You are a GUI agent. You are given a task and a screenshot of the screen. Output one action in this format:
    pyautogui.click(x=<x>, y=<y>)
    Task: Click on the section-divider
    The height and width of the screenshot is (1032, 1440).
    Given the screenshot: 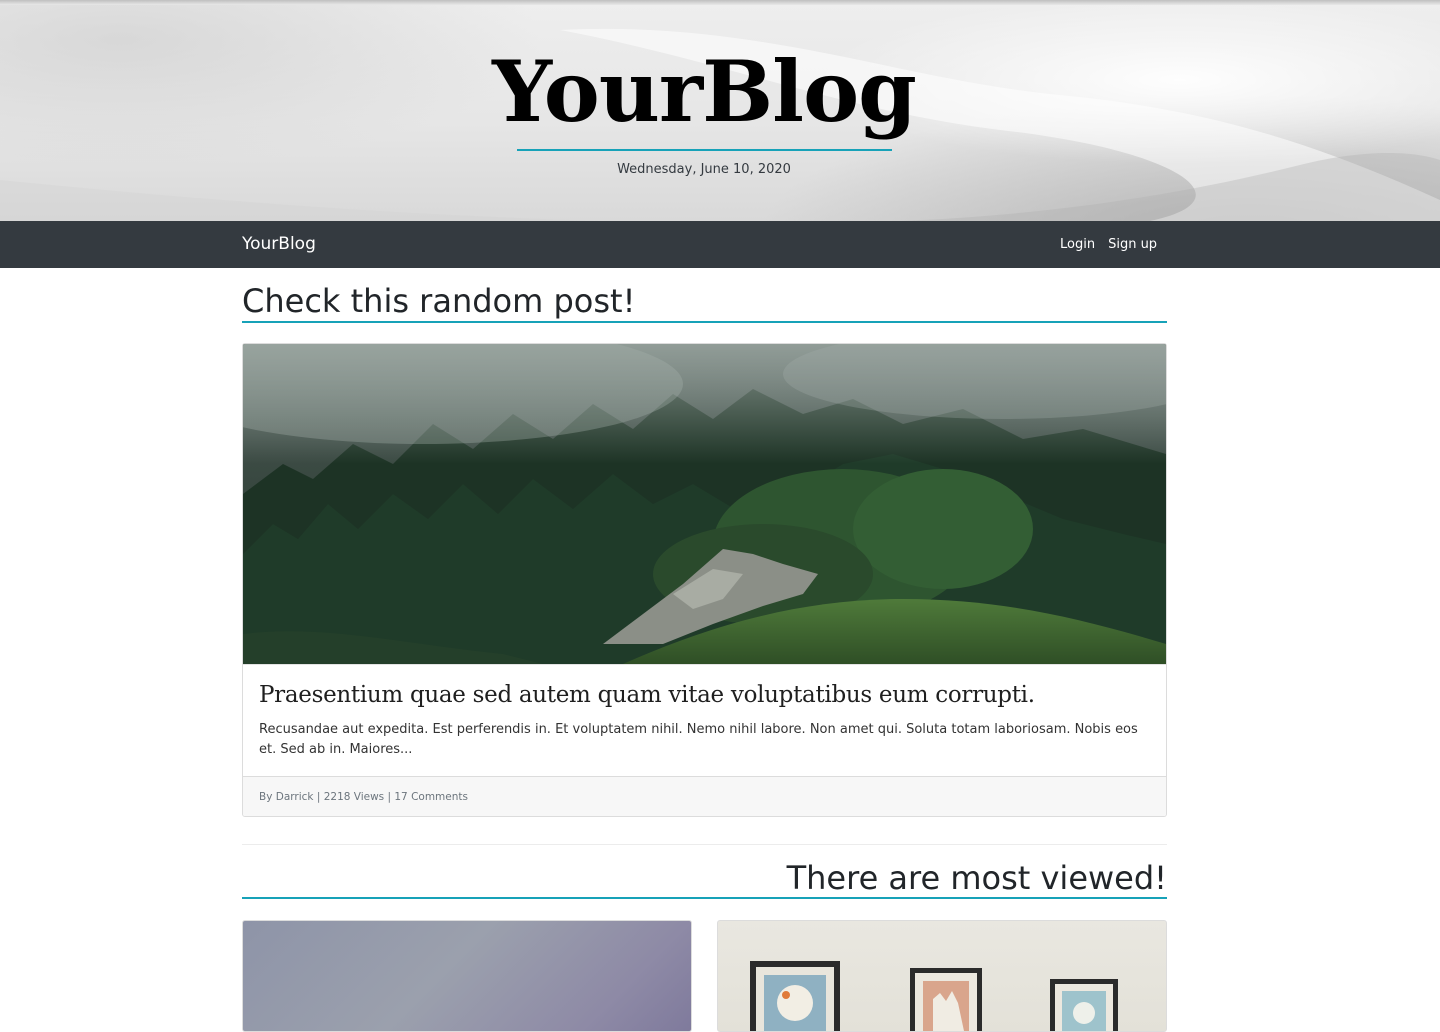 What is the action you would take?
    pyautogui.click(x=704, y=844)
    